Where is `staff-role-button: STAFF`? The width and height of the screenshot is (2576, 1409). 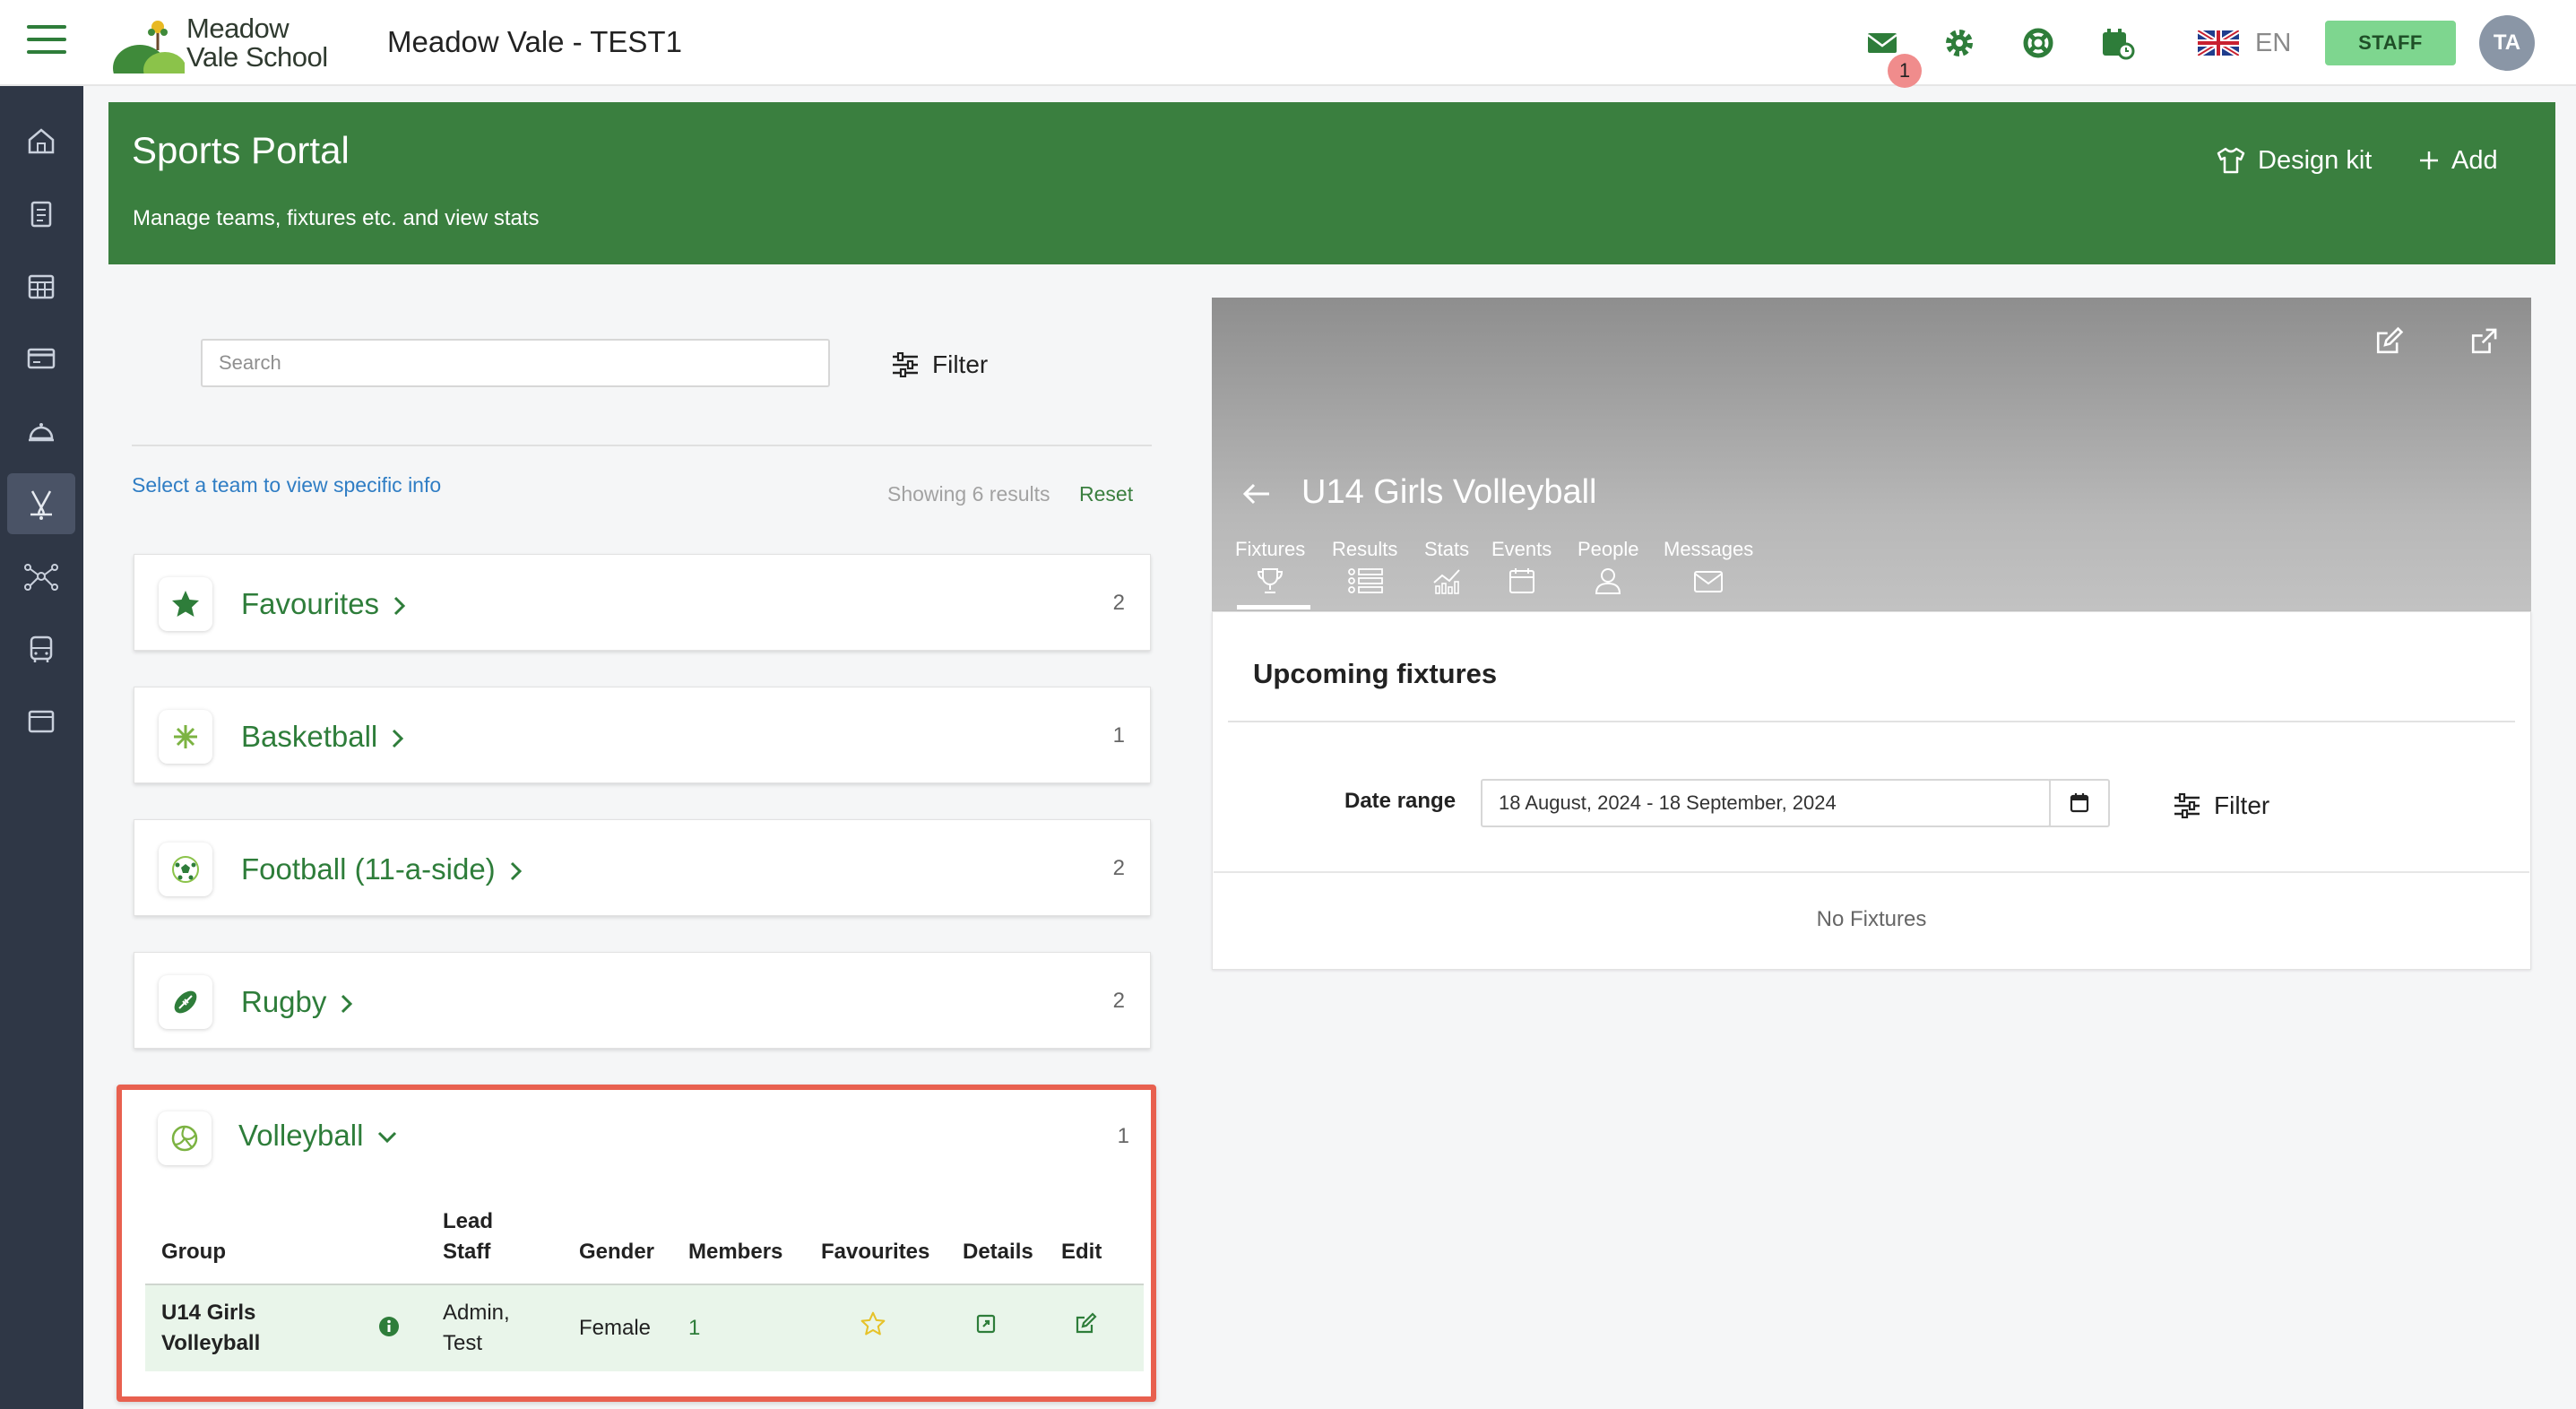 staff-role-button: STAFF is located at coordinates (2390, 43).